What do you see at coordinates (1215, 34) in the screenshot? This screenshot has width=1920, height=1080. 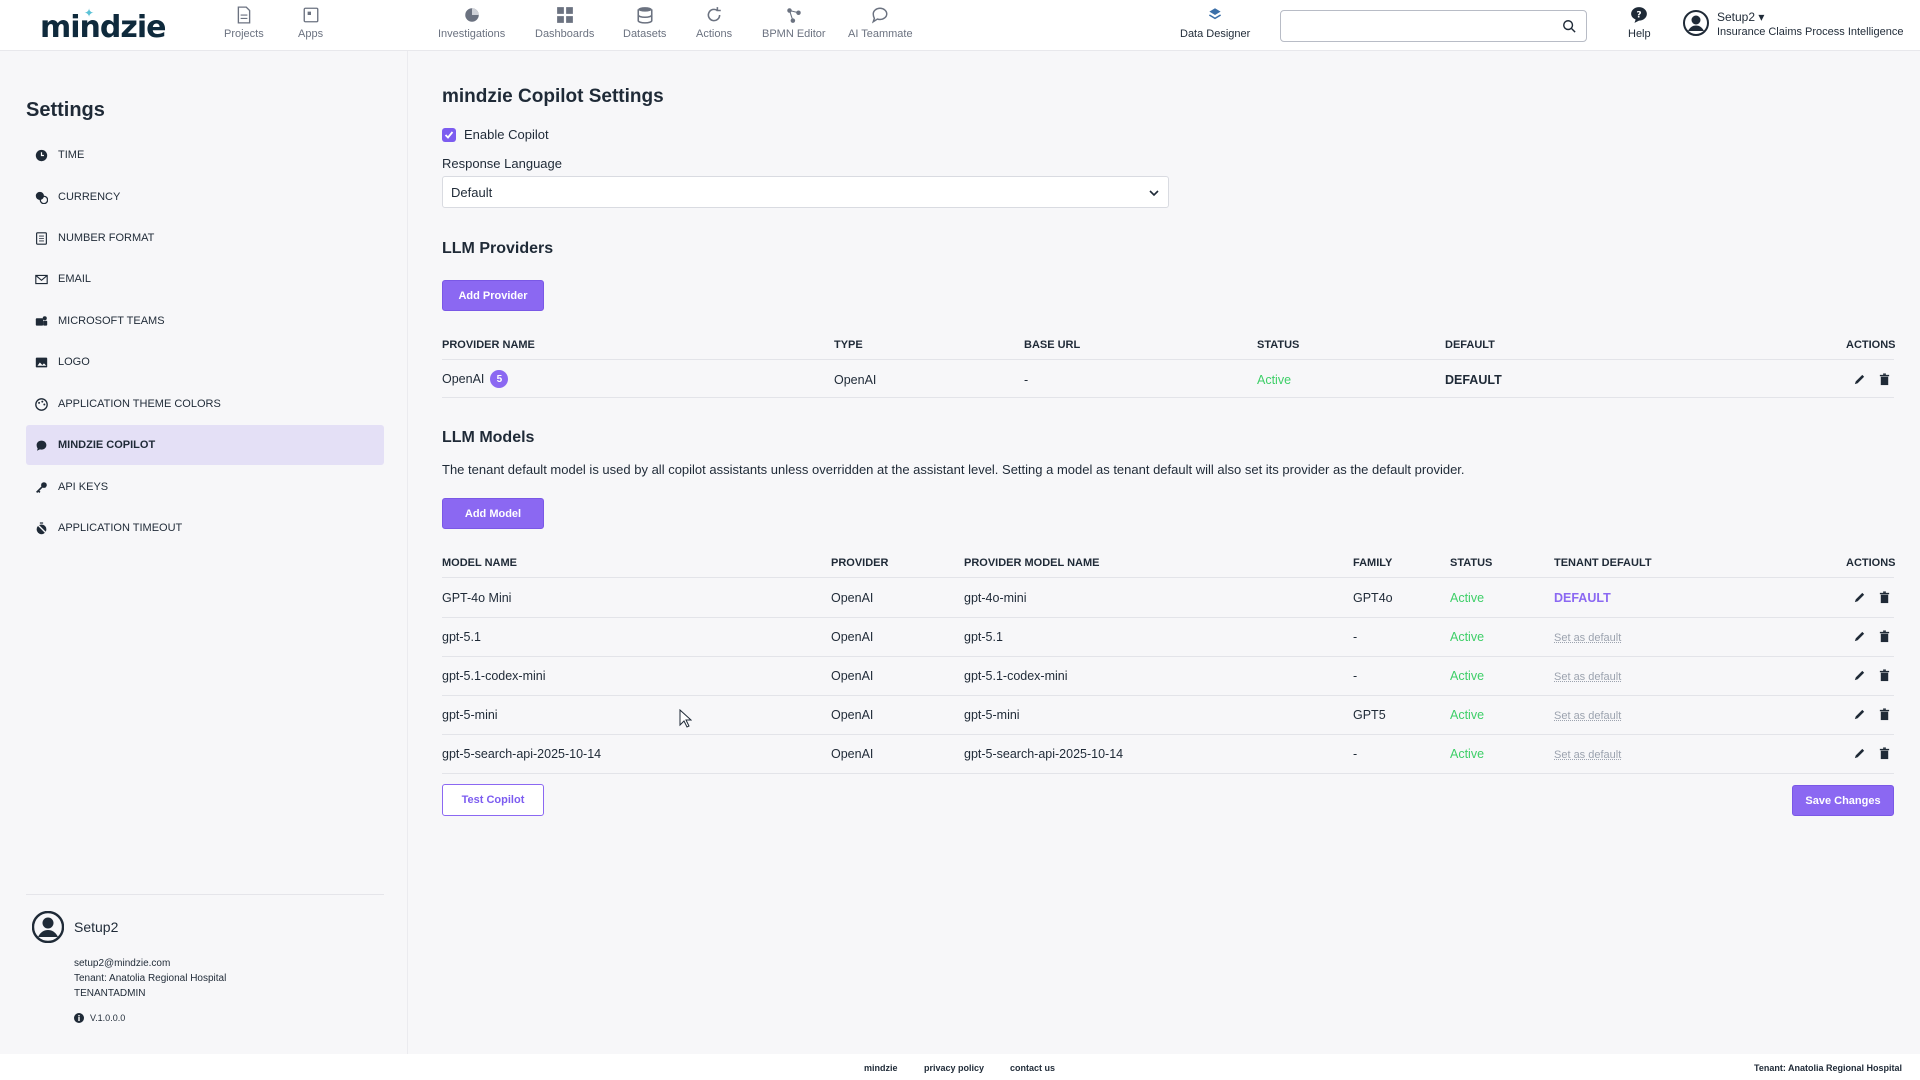 I see `nav-label: Data Designer` at bounding box center [1215, 34].